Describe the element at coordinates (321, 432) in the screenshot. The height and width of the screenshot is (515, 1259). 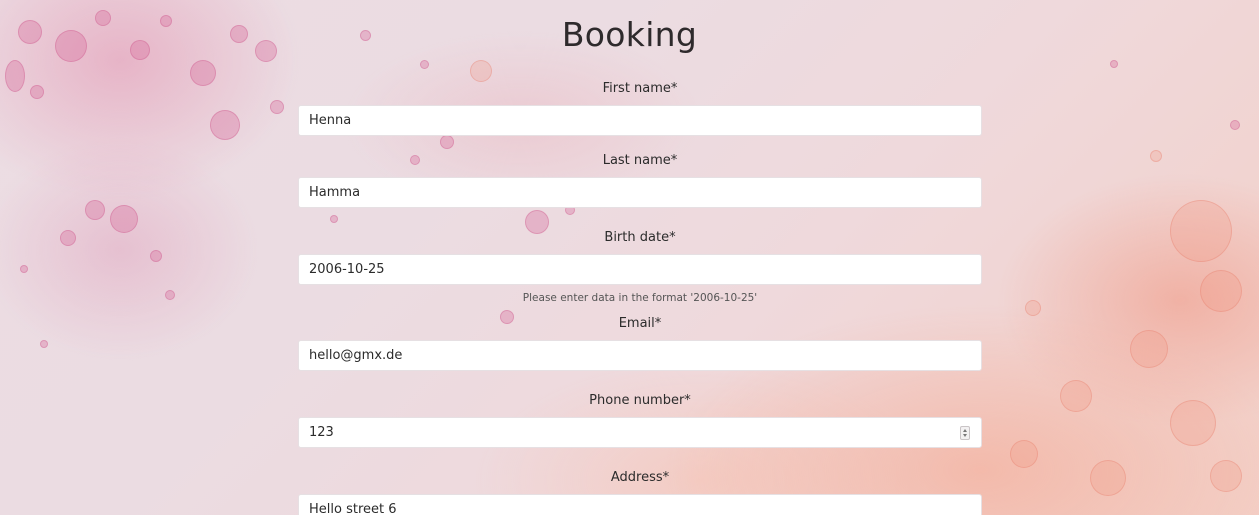
I see `phone-number-value: 123` at that location.